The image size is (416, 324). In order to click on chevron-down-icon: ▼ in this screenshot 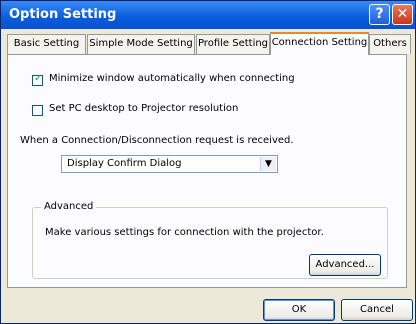, I will do `click(268, 164)`.